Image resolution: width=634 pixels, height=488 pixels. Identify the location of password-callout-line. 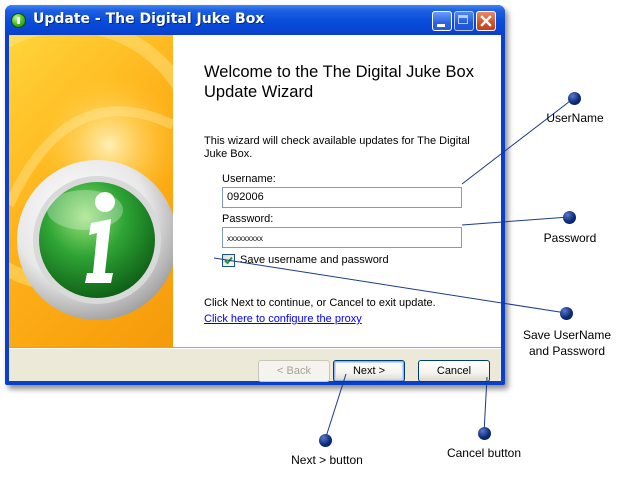
(515, 221).